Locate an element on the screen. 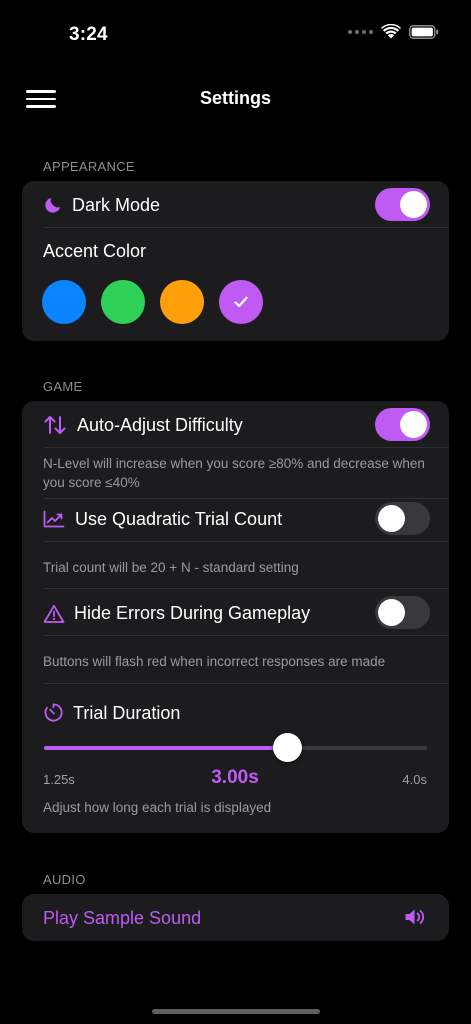  status-bar: 3:24 is located at coordinates (235, 30).